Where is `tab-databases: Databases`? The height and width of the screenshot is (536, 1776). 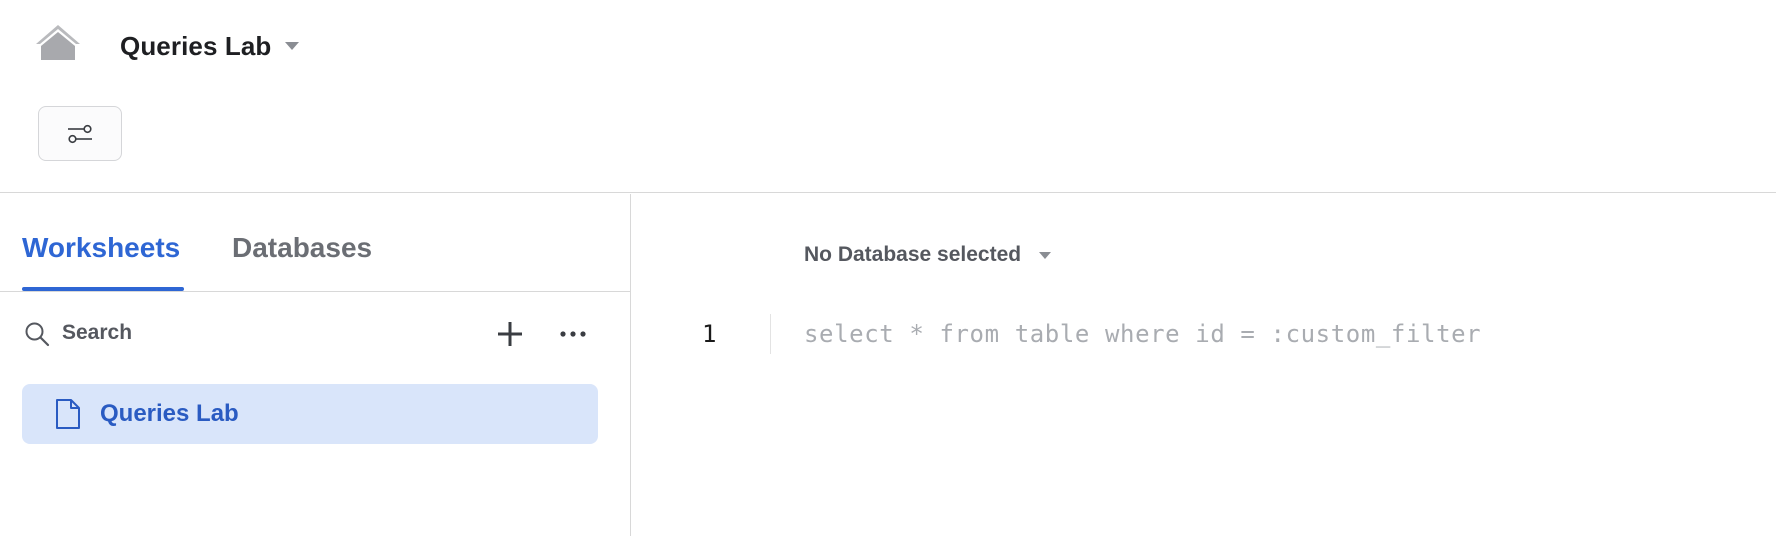 tab-databases: Databases is located at coordinates (302, 248).